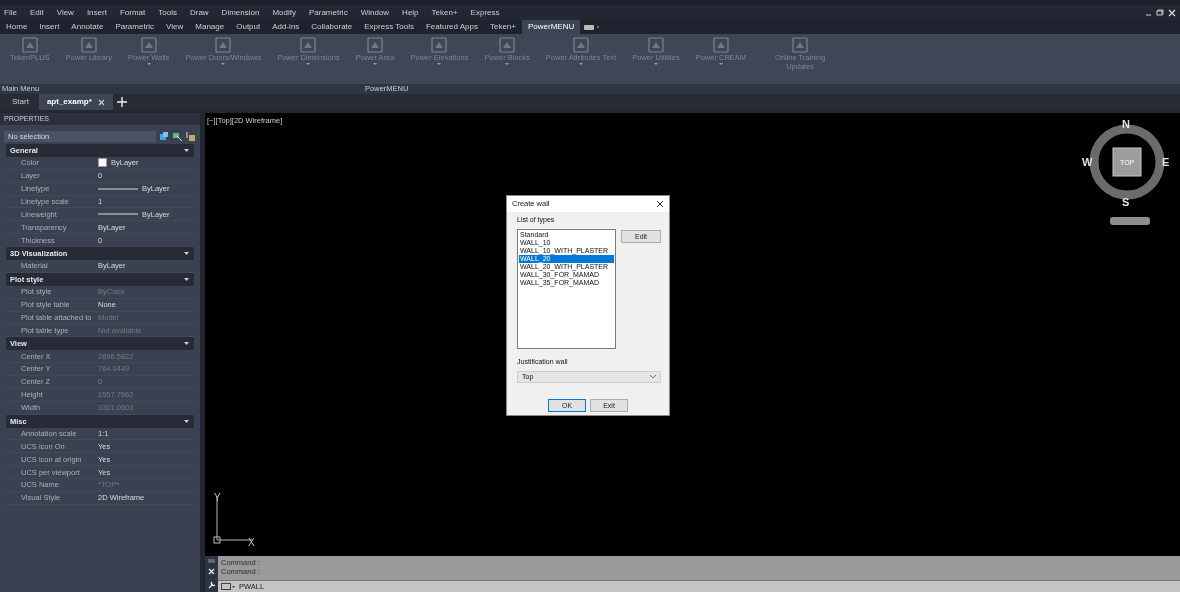 The height and width of the screenshot is (592, 1180). I want to click on menu-item: Parametric, so click(328, 12).